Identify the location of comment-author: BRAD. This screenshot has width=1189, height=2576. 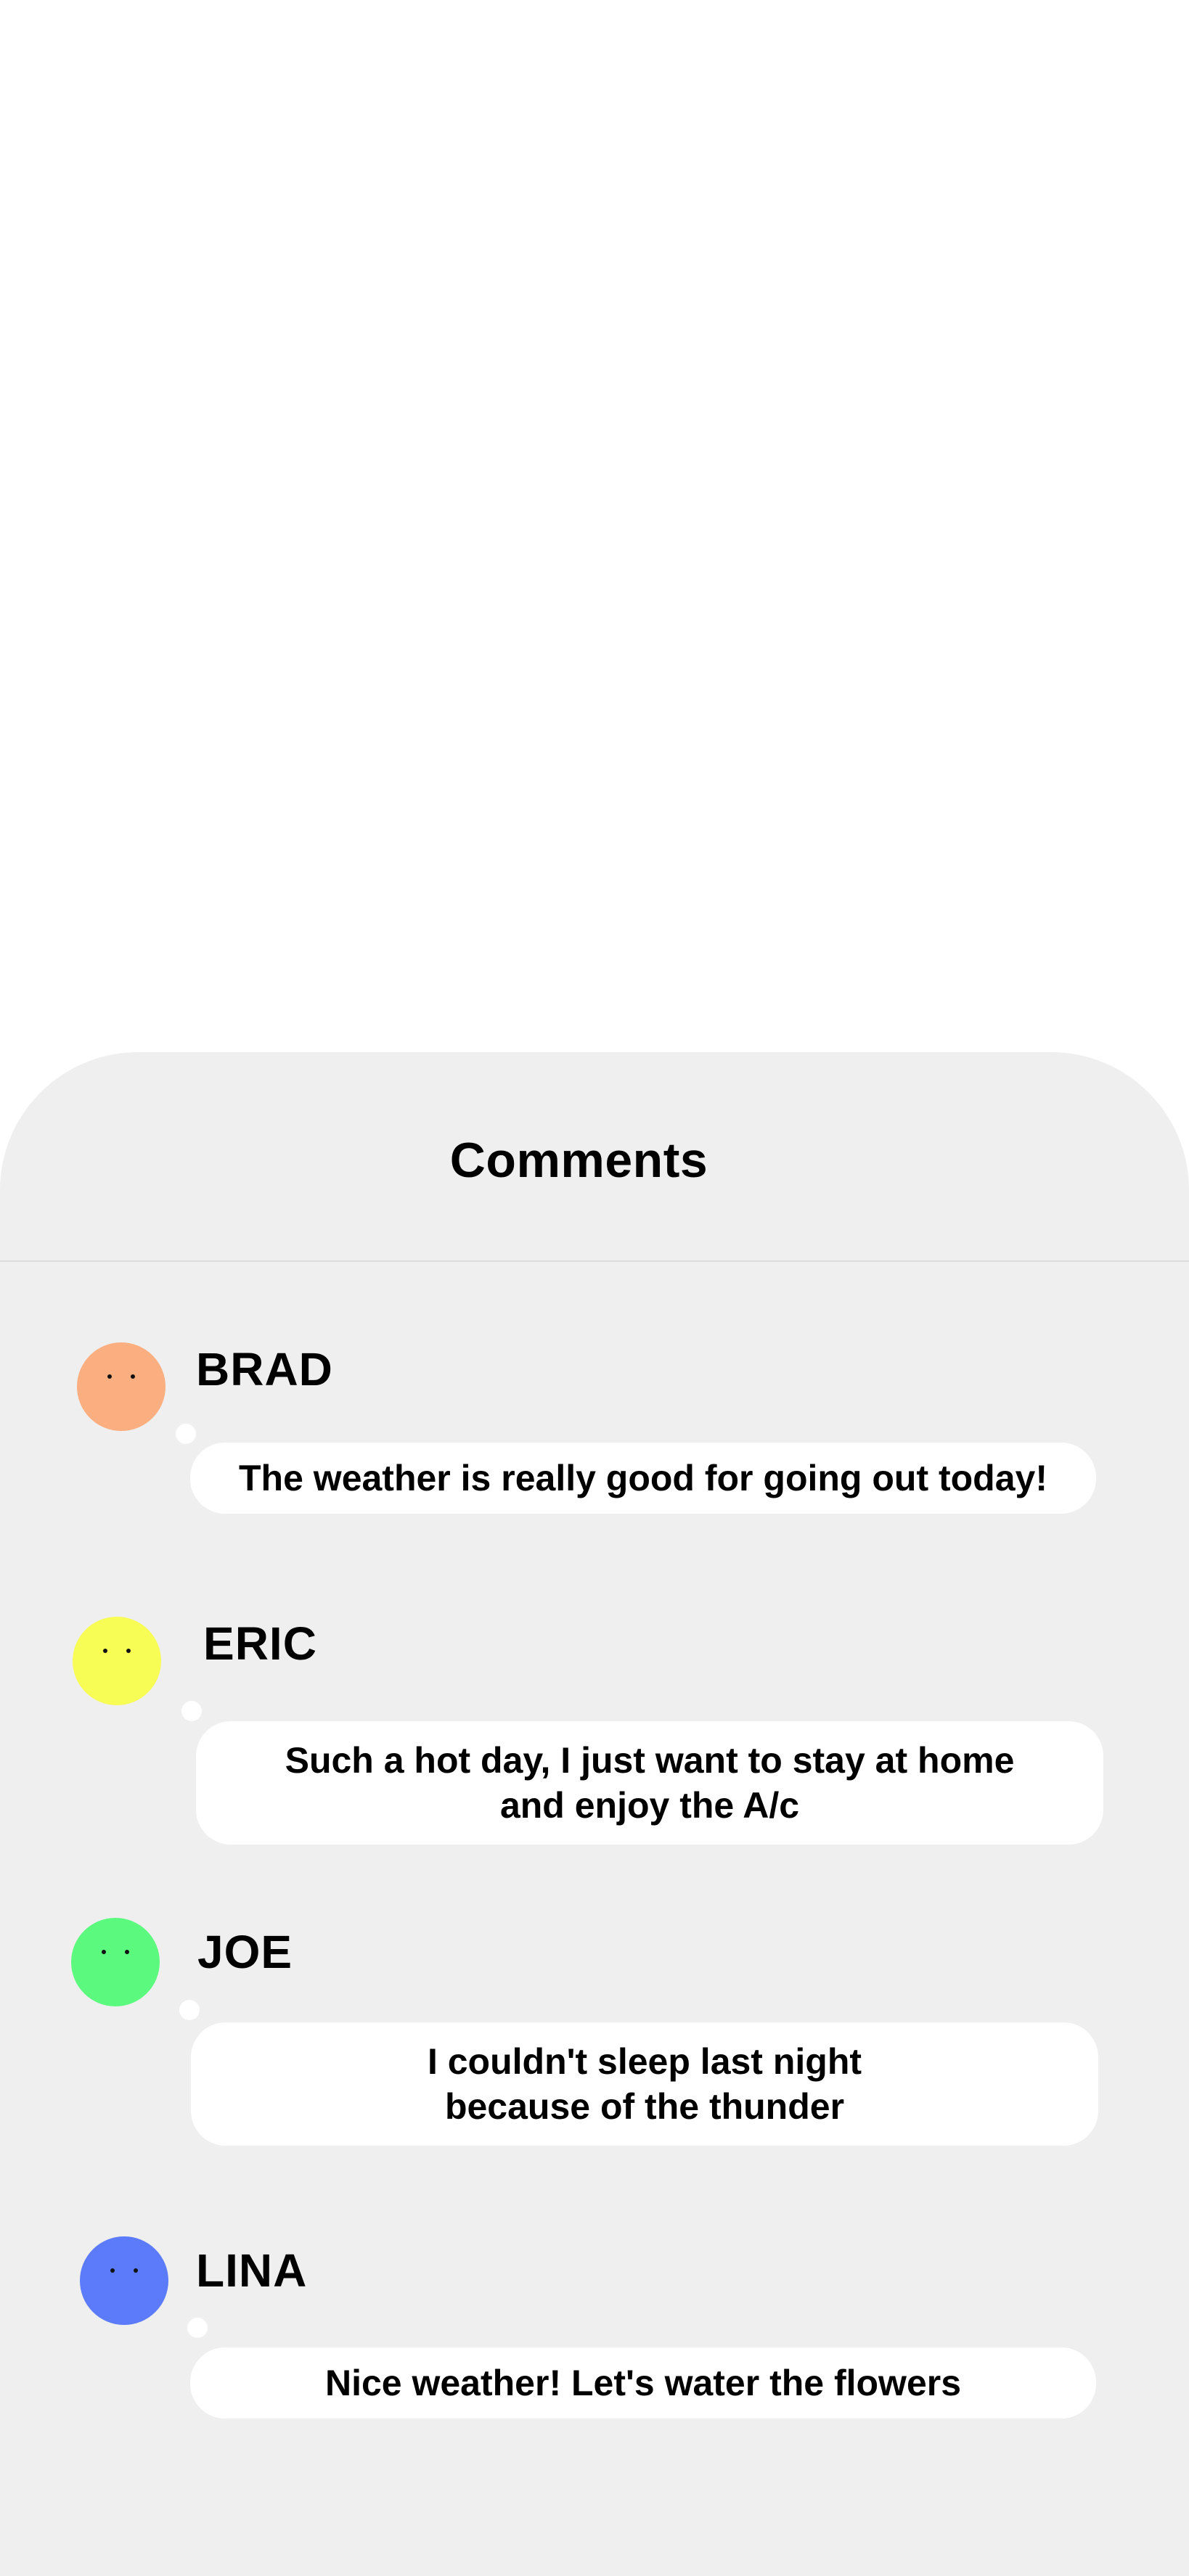
(264, 1369).